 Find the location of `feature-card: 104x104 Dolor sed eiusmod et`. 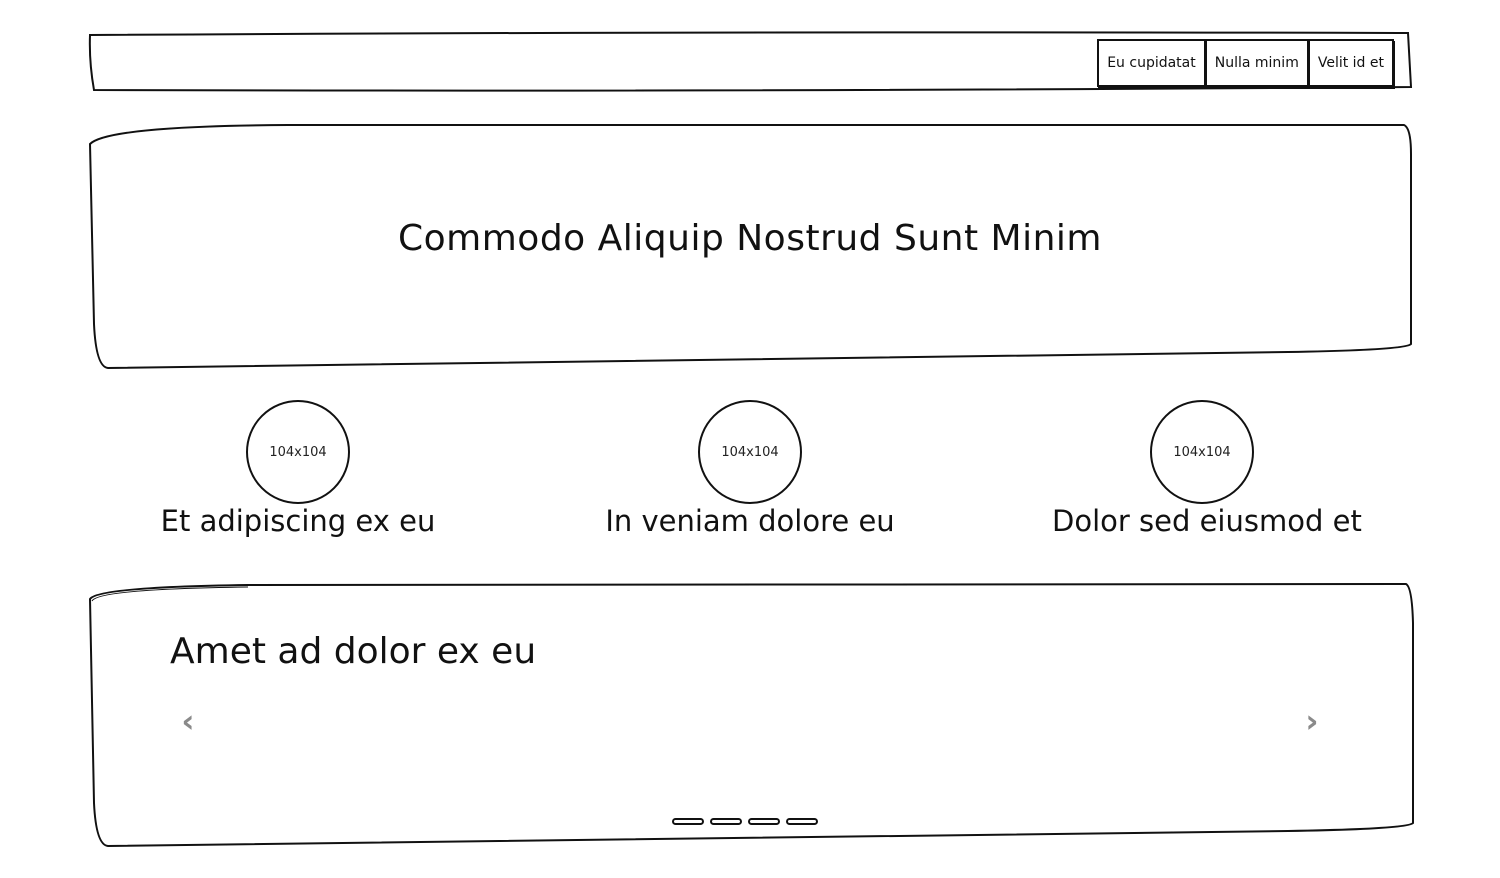

feature-card: 104x104 Dolor sed eiusmod et is located at coordinates (1207, 475).